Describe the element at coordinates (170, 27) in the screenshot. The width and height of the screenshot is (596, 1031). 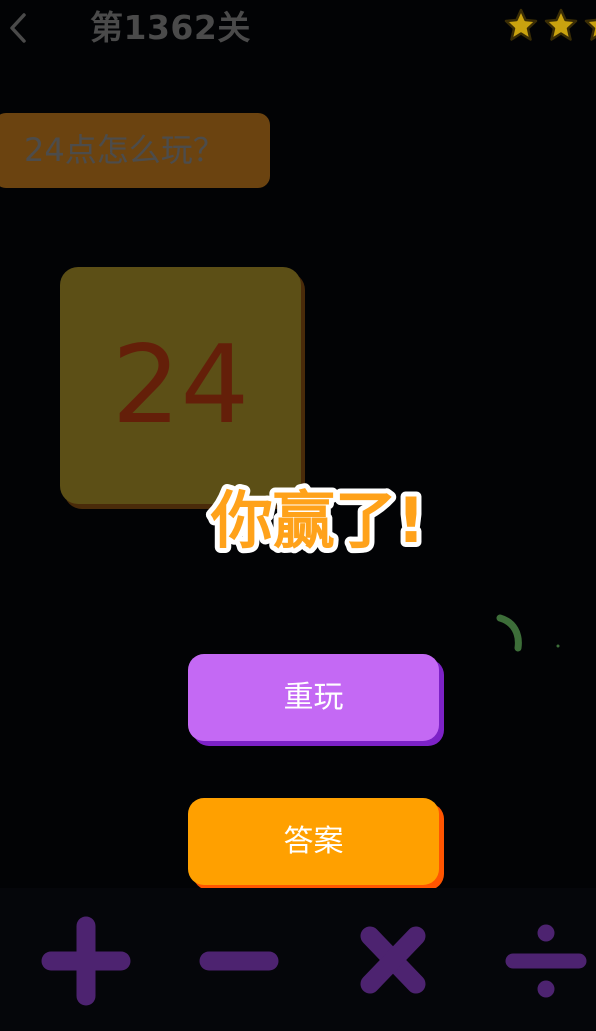
I see `level-title: 第1362关` at that location.